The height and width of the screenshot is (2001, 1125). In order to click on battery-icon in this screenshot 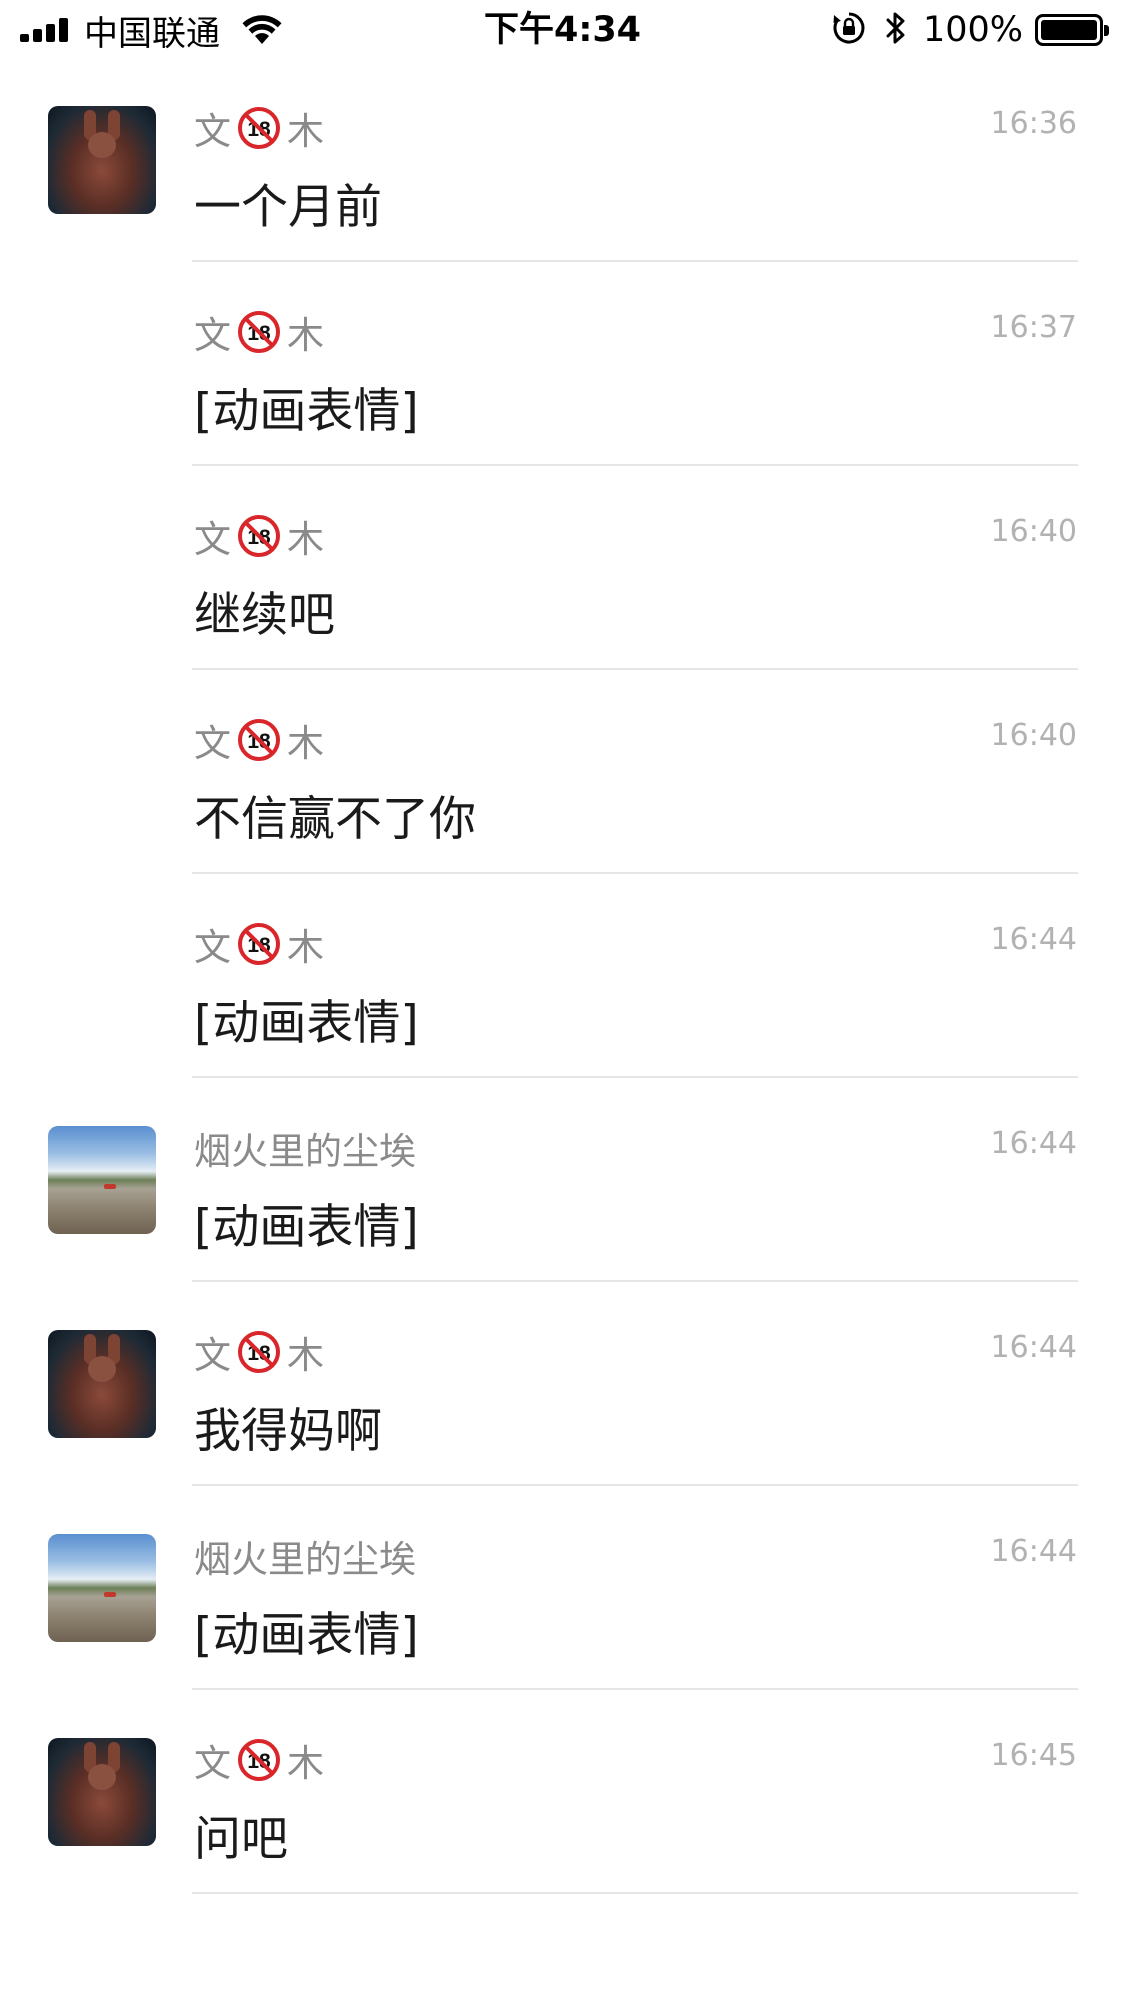, I will do `click(1072, 30)`.